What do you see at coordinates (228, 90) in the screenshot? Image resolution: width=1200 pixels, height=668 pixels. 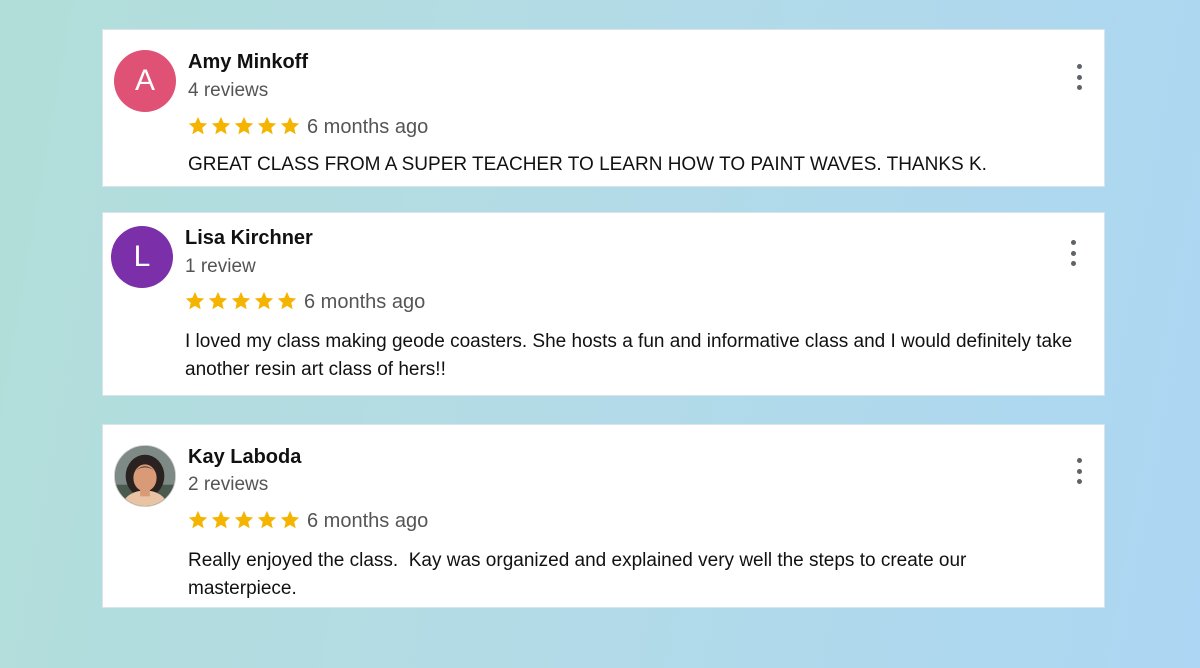 I see `review-count: 4 reviews` at bounding box center [228, 90].